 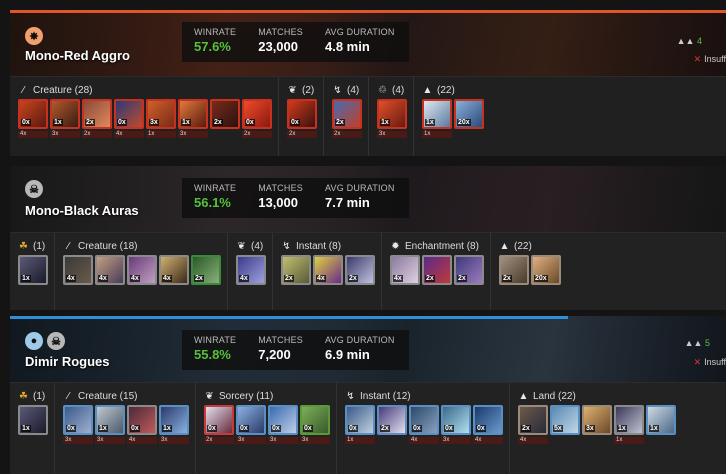 I want to click on deck-name: Mono-Black Auras, so click(x=82, y=210).